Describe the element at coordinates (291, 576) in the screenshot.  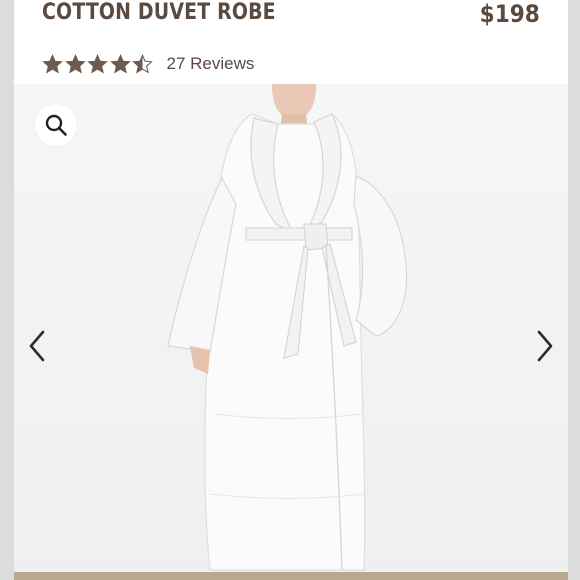
I see `floor-strip` at that location.